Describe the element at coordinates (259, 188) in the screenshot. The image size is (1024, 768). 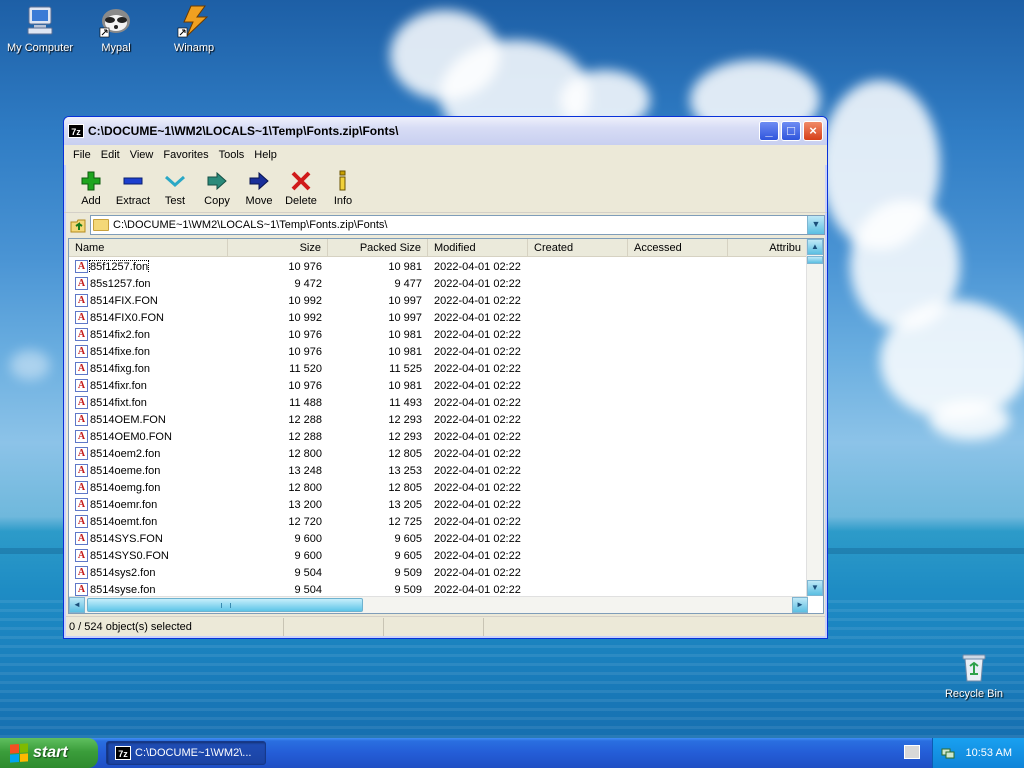
I see `move-button: Move` at that location.